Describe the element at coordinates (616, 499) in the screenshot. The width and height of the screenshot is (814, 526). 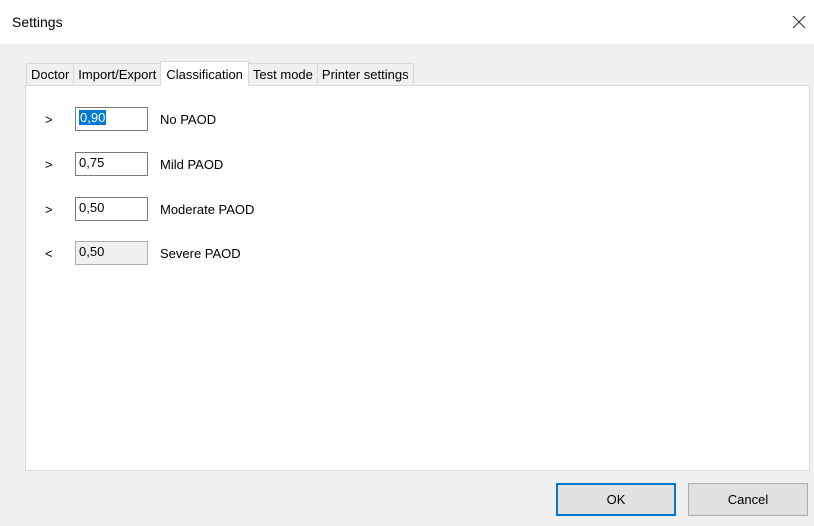
I see `ok-button: OK` at that location.